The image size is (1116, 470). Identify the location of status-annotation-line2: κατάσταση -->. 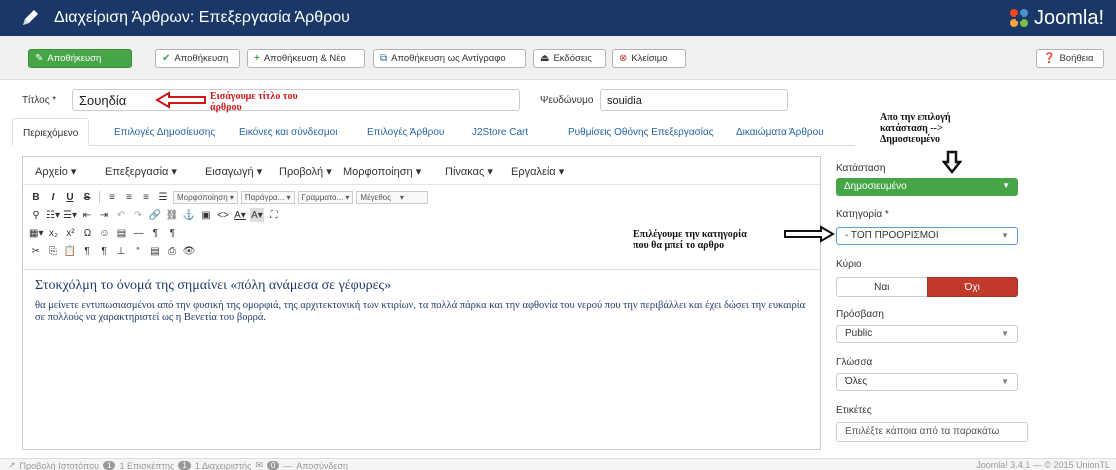
(911, 128).